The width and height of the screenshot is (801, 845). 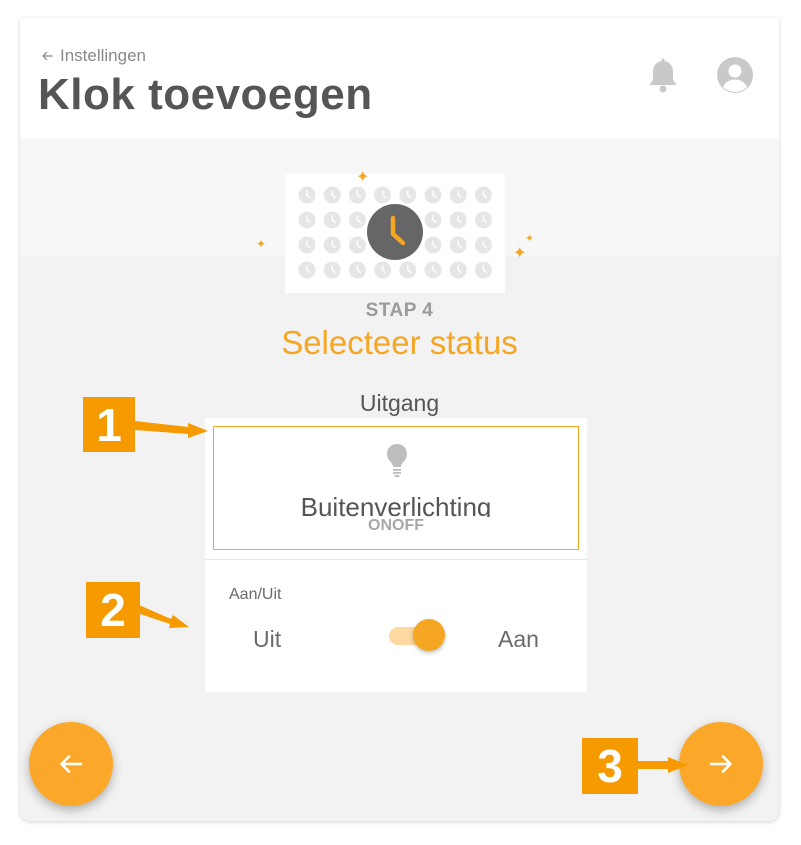 I want to click on page-title: Klok toevoegen, so click(x=205, y=94).